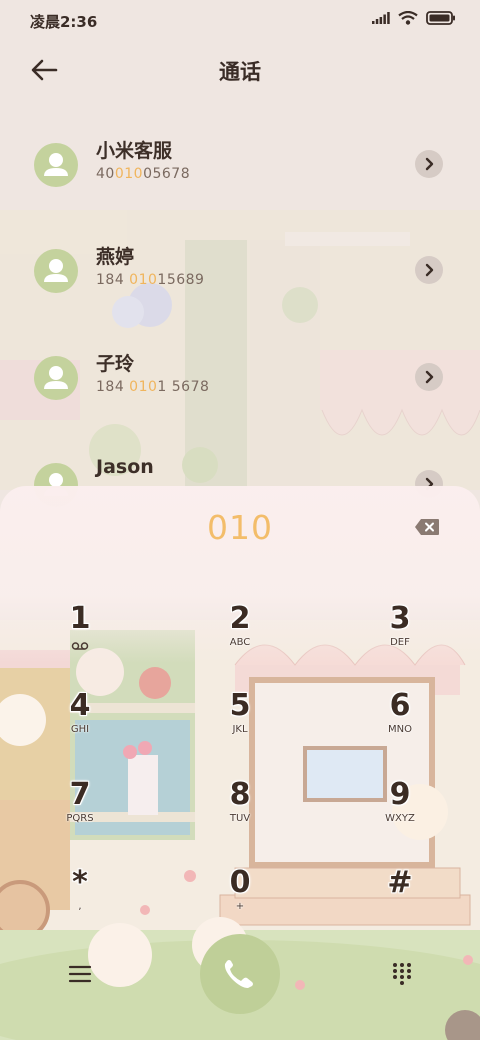 This screenshot has width=480, height=1040. I want to click on contact-name: Jason, so click(125, 467).